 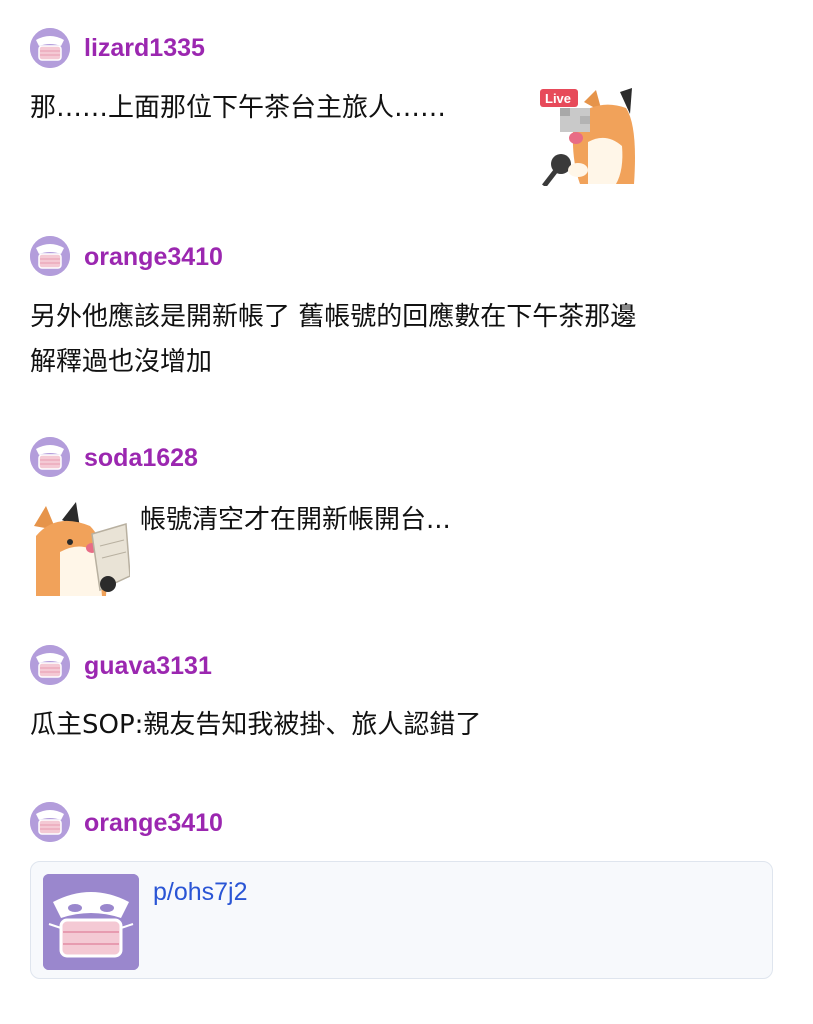 What do you see at coordinates (141, 458) in the screenshot?
I see `username: soda1628` at bounding box center [141, 458].